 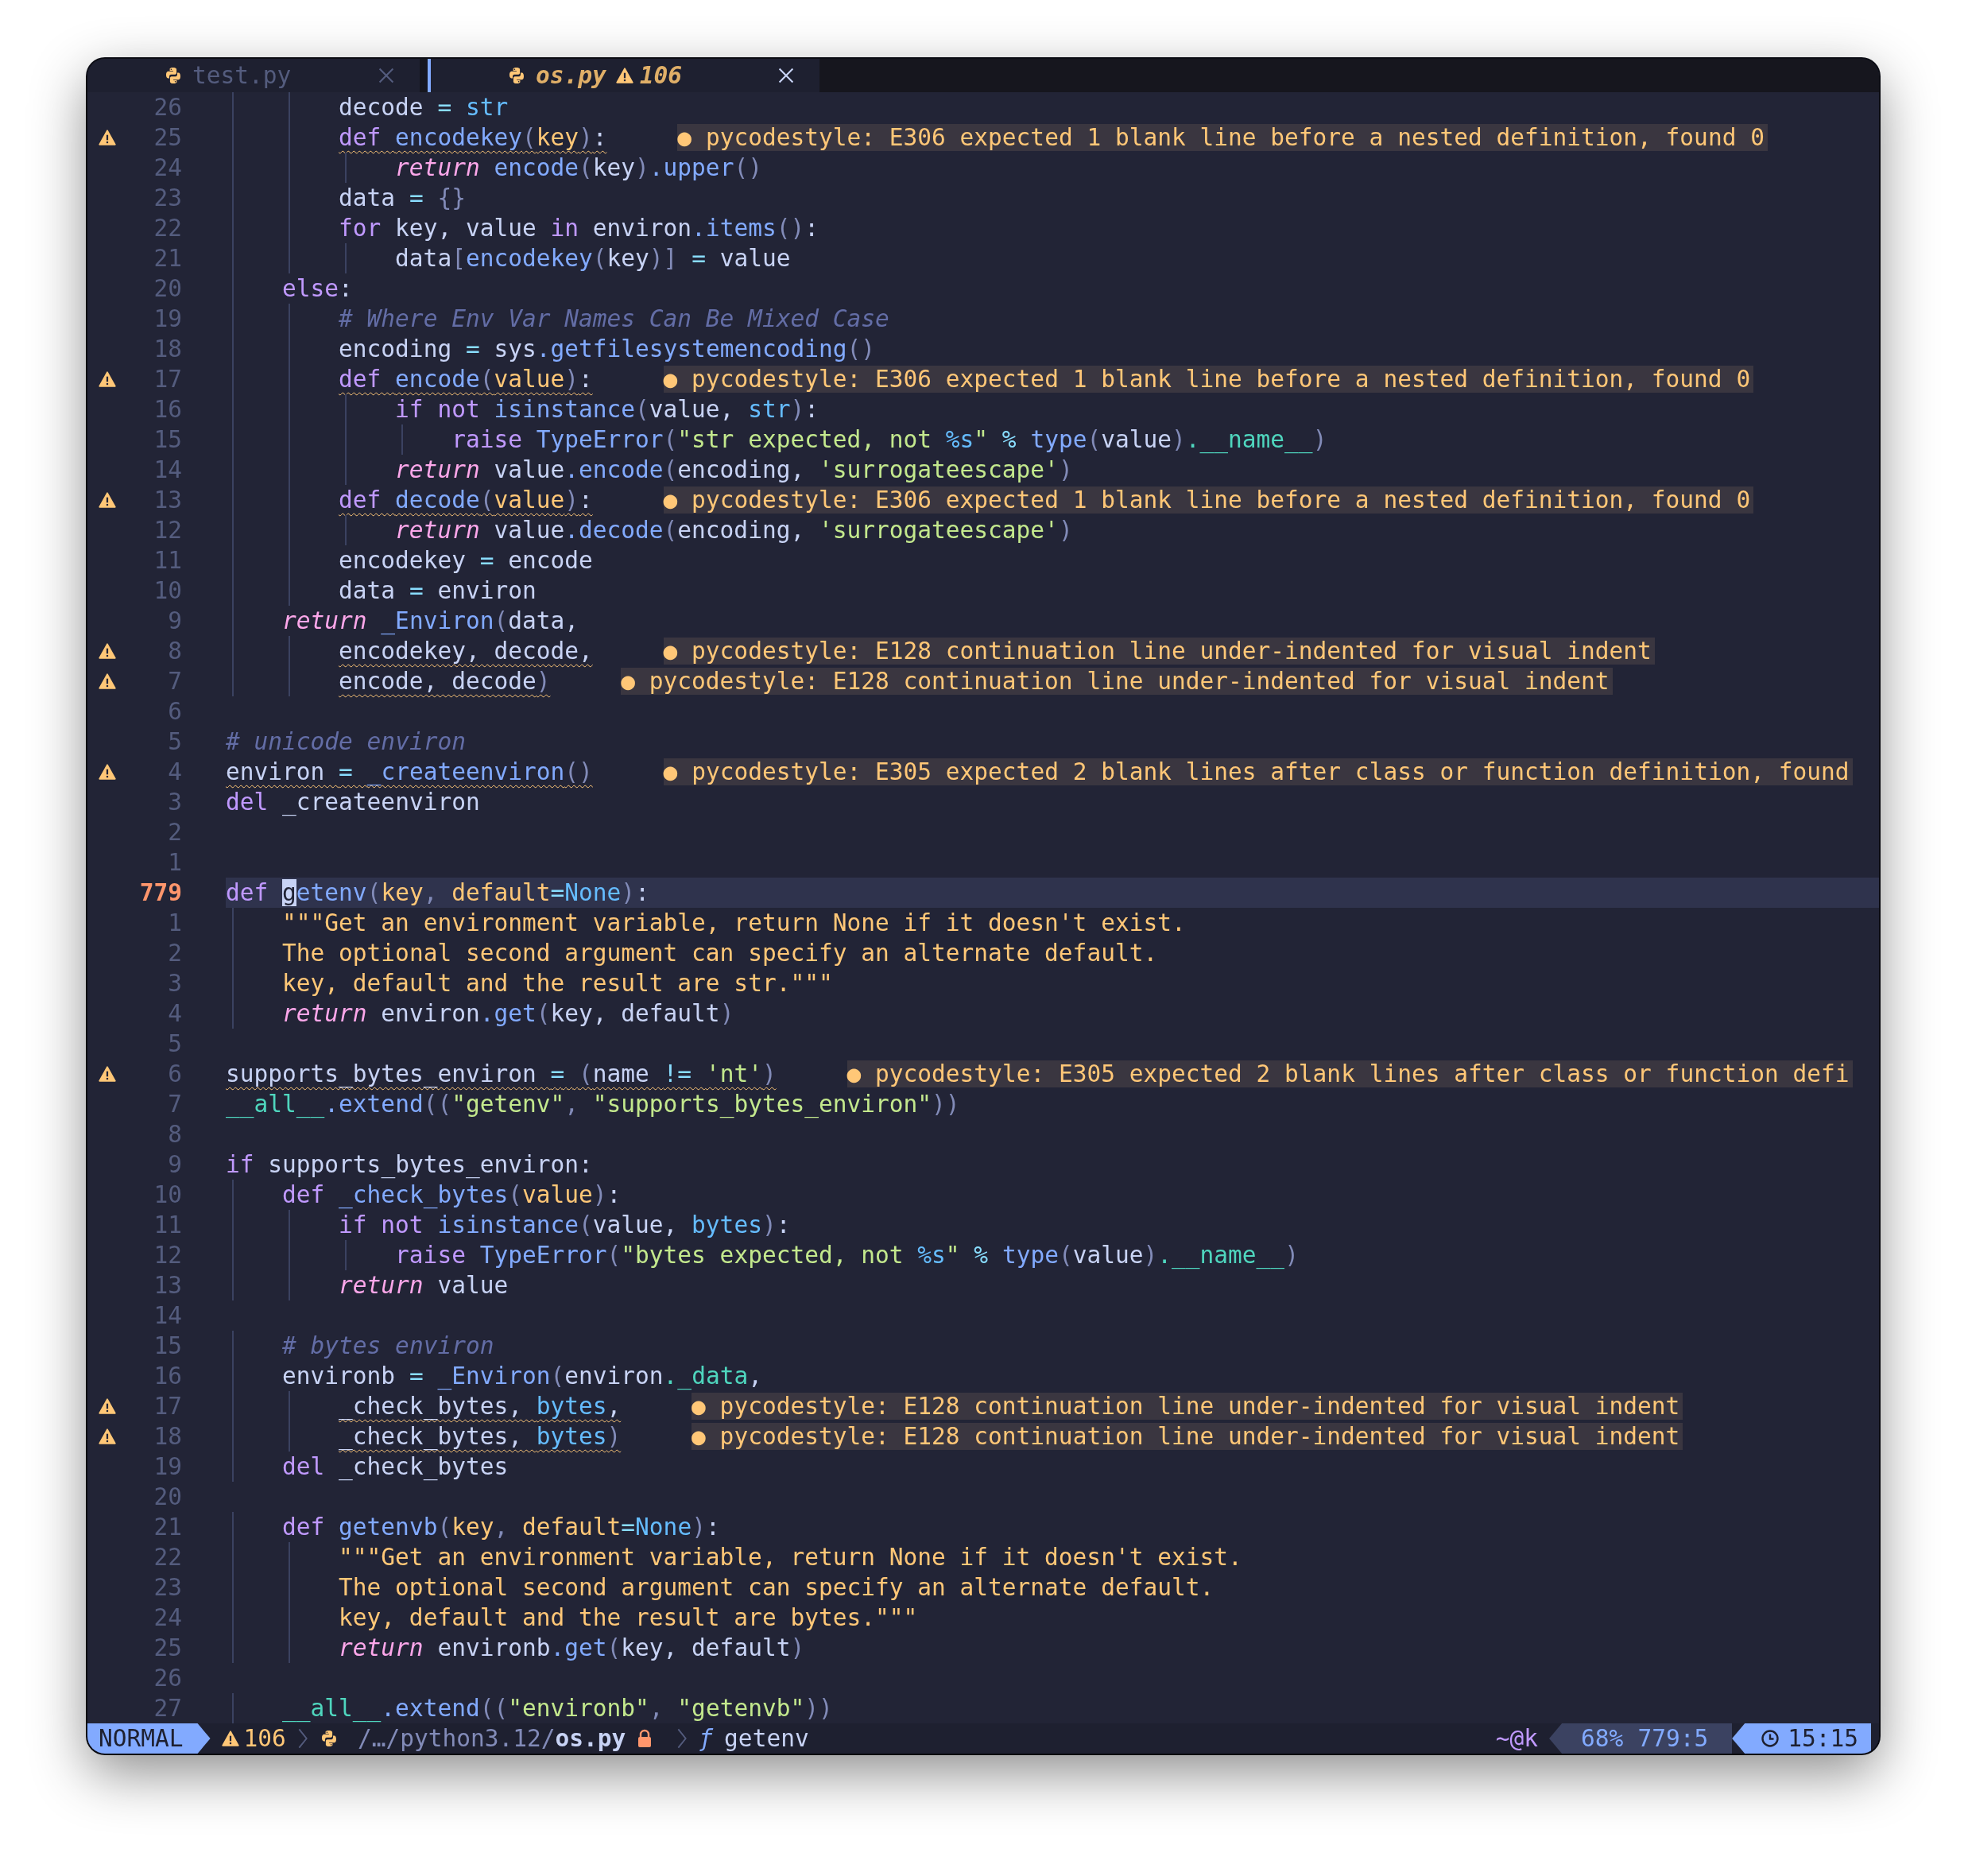 What do you see at coordinates (424, 107) in the screenshot?
I see `code-line: decode = str` at bounding box center [424, 107].